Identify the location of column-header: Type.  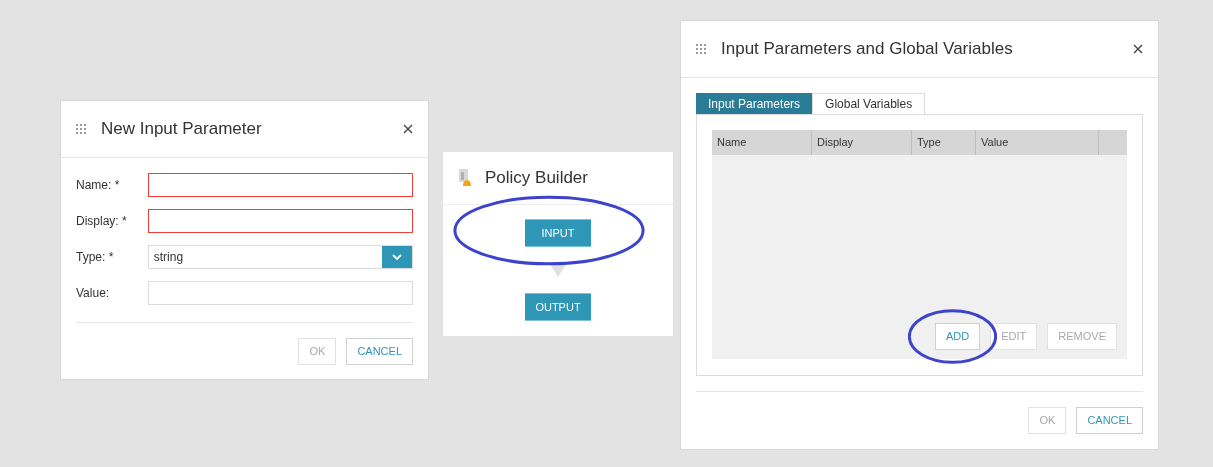
(944, 142).